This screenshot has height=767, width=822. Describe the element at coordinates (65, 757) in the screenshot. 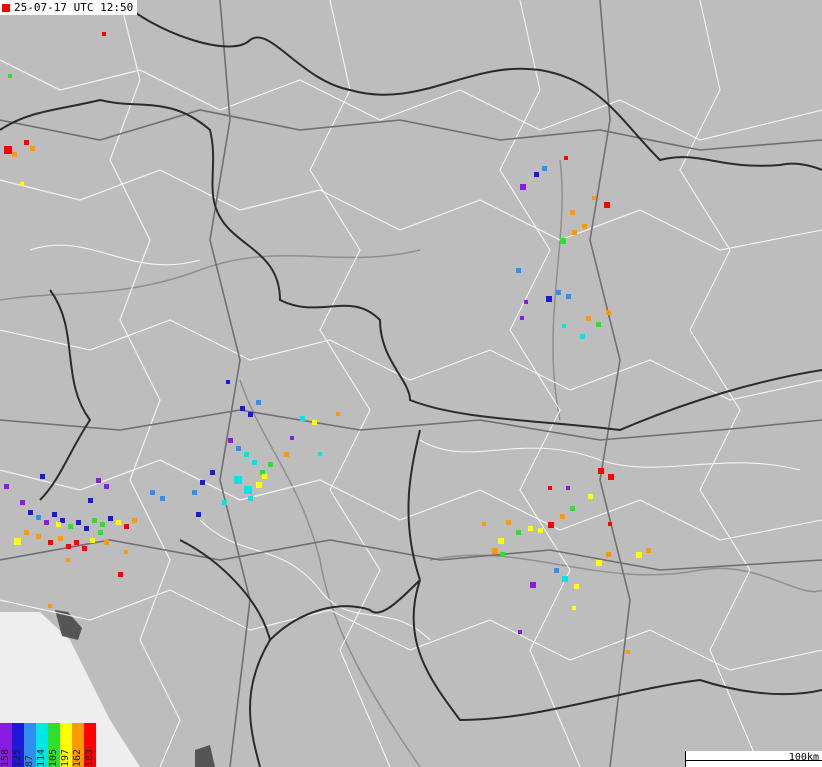

I see `legend-label: 197` at that location.